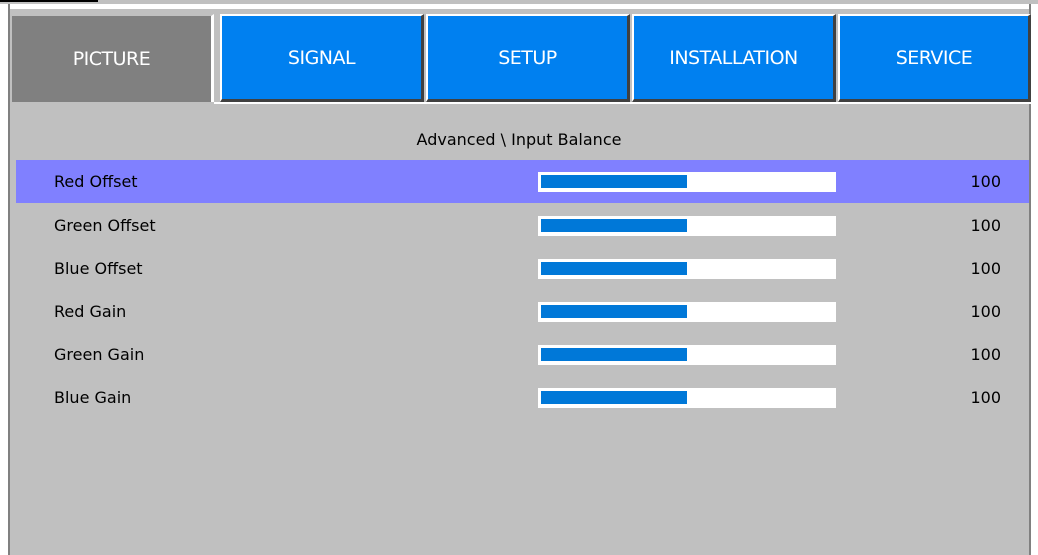 The height and width of the screenshot is (555, 1038). What do you see at coordinates (49, 1) in the screenshot?
I see `corner-line` at bounding box center [49, 1].